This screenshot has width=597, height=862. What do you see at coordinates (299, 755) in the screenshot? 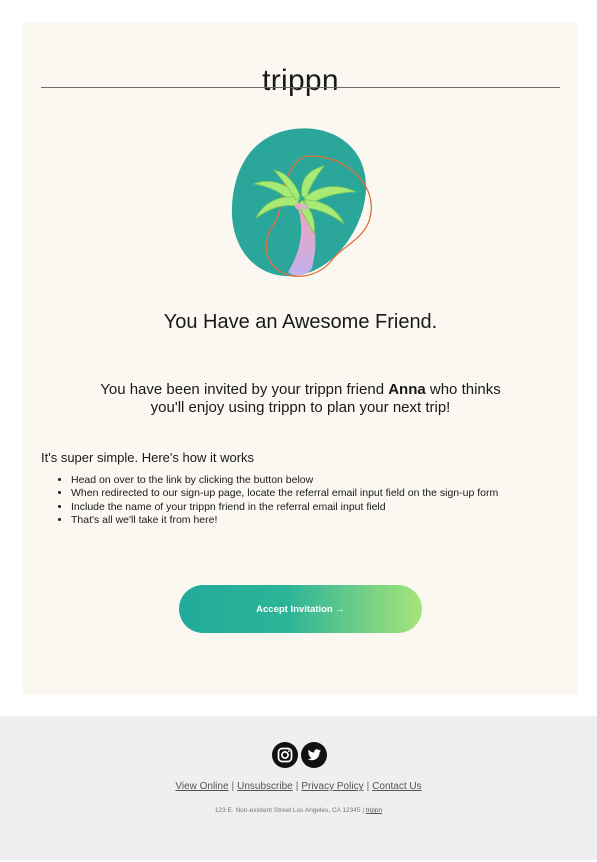
I see `social-links` at bounding box center [299, 755].